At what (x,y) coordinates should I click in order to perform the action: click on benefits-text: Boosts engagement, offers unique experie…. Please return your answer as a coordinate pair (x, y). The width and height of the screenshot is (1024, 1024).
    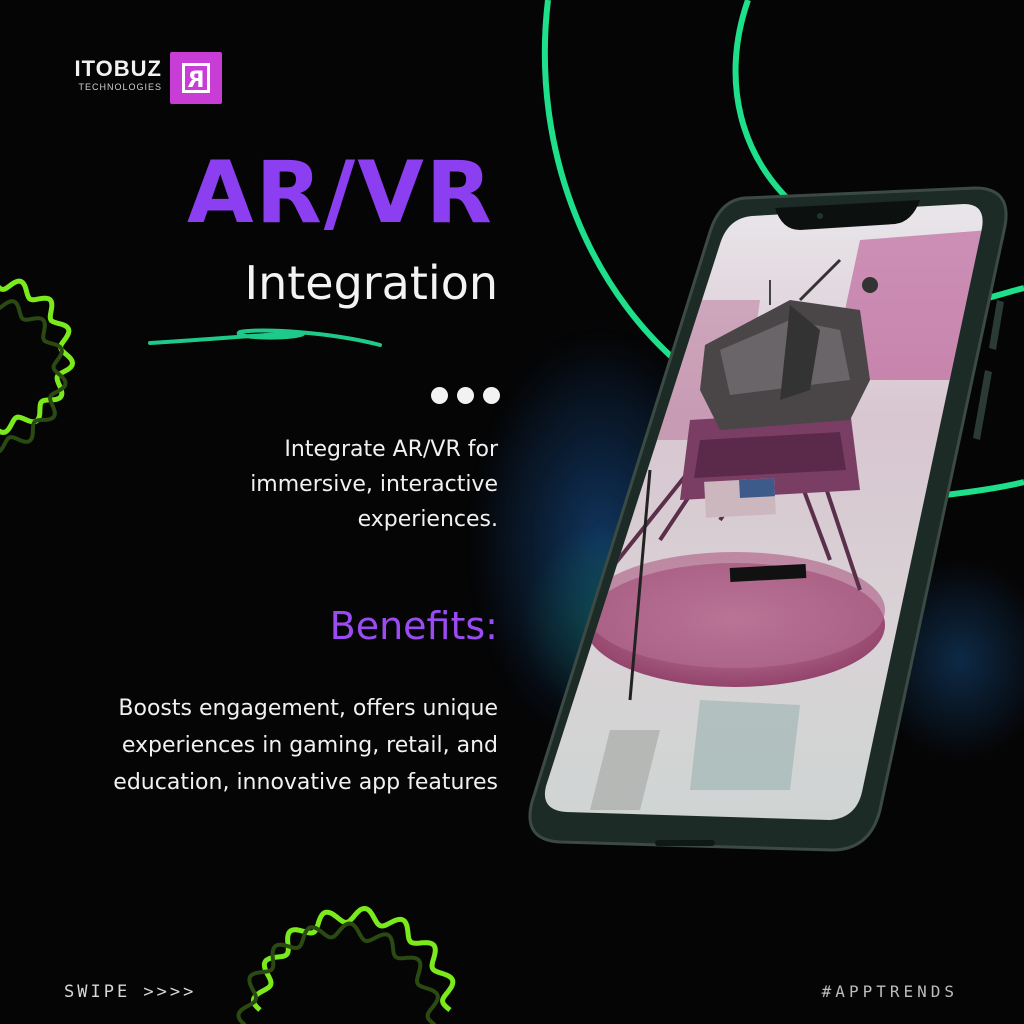
    Looking at the image, I should click on (305, 745).